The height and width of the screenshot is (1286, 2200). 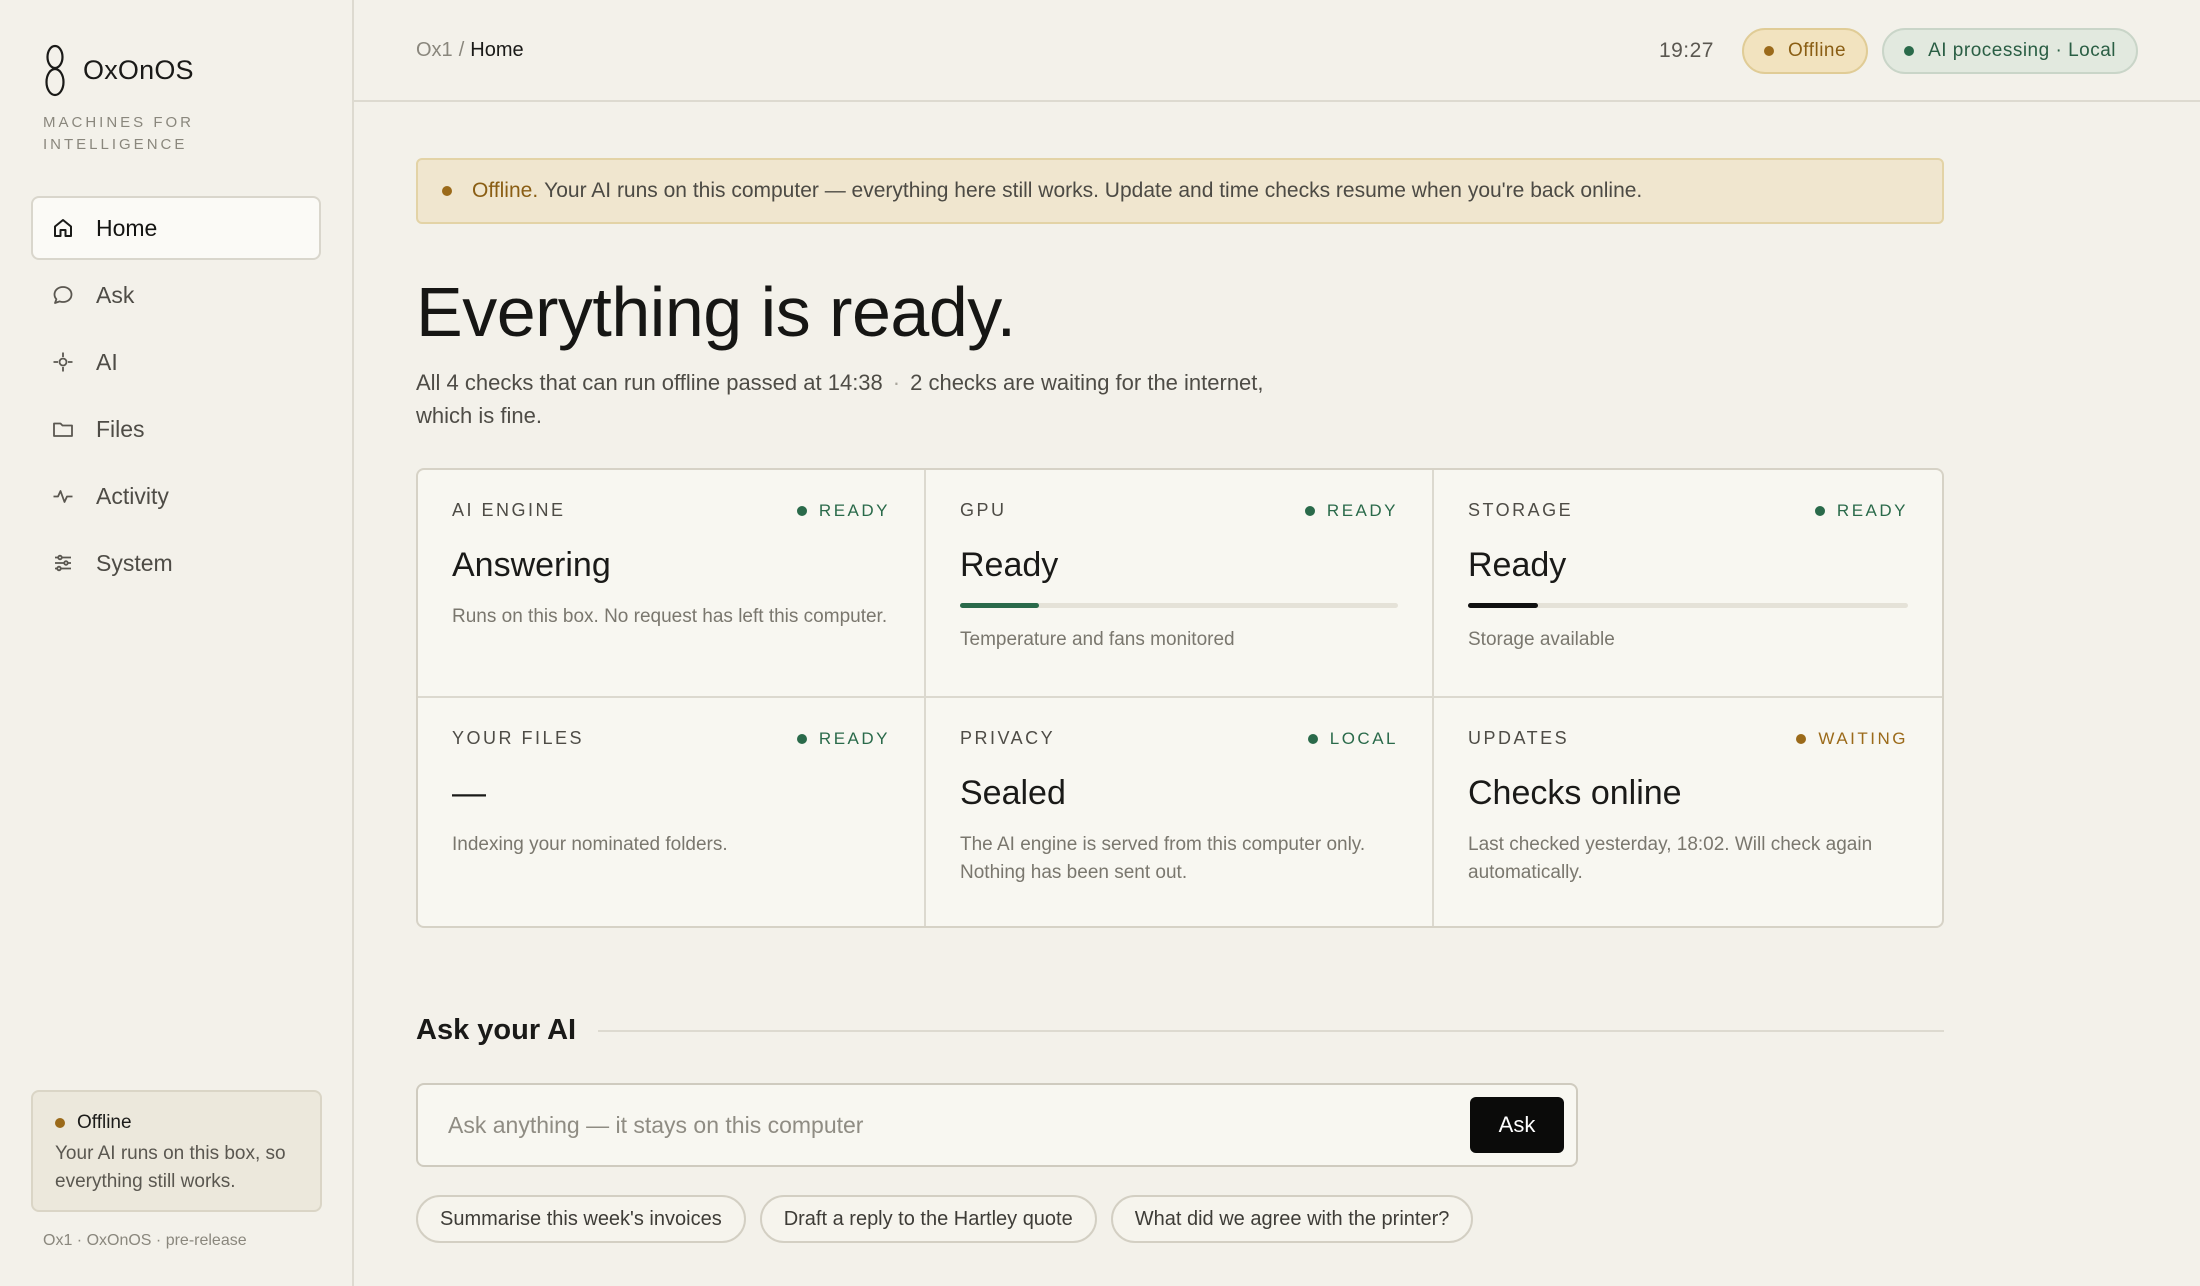 What do you see at coordinates (1097, 639) in the screenshot?
I see `card-desc: Temperature and fans monitored` at bounding box center [1097, 639].